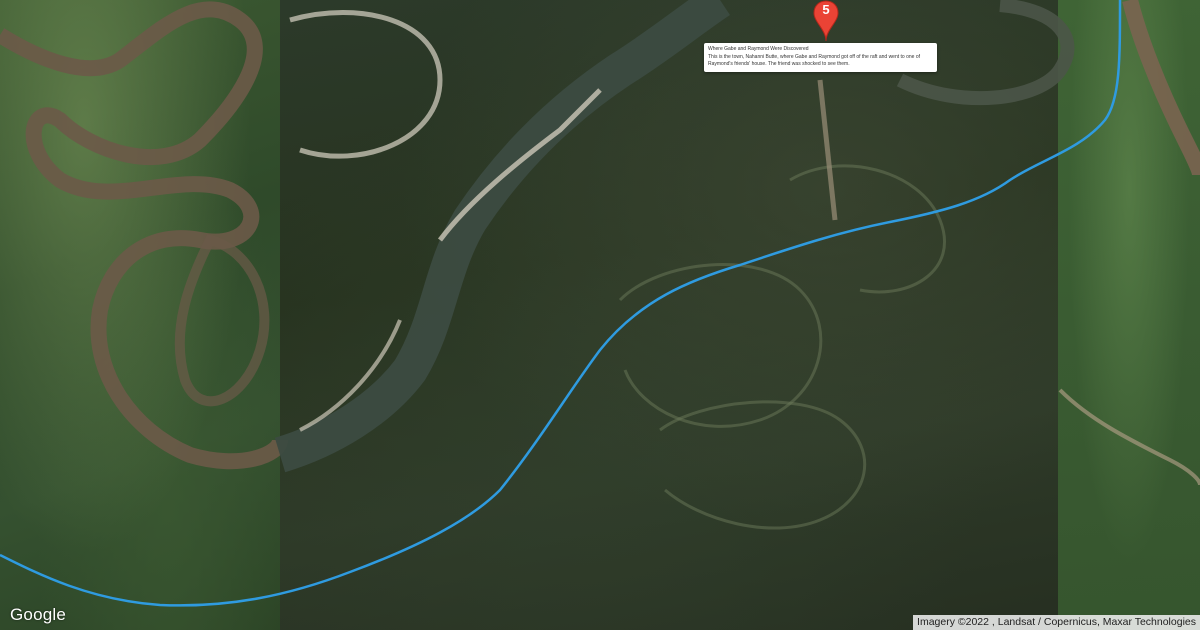  Describe the element at coordinates (827, 150) in the screenshot. I see `airstrip` at that location.